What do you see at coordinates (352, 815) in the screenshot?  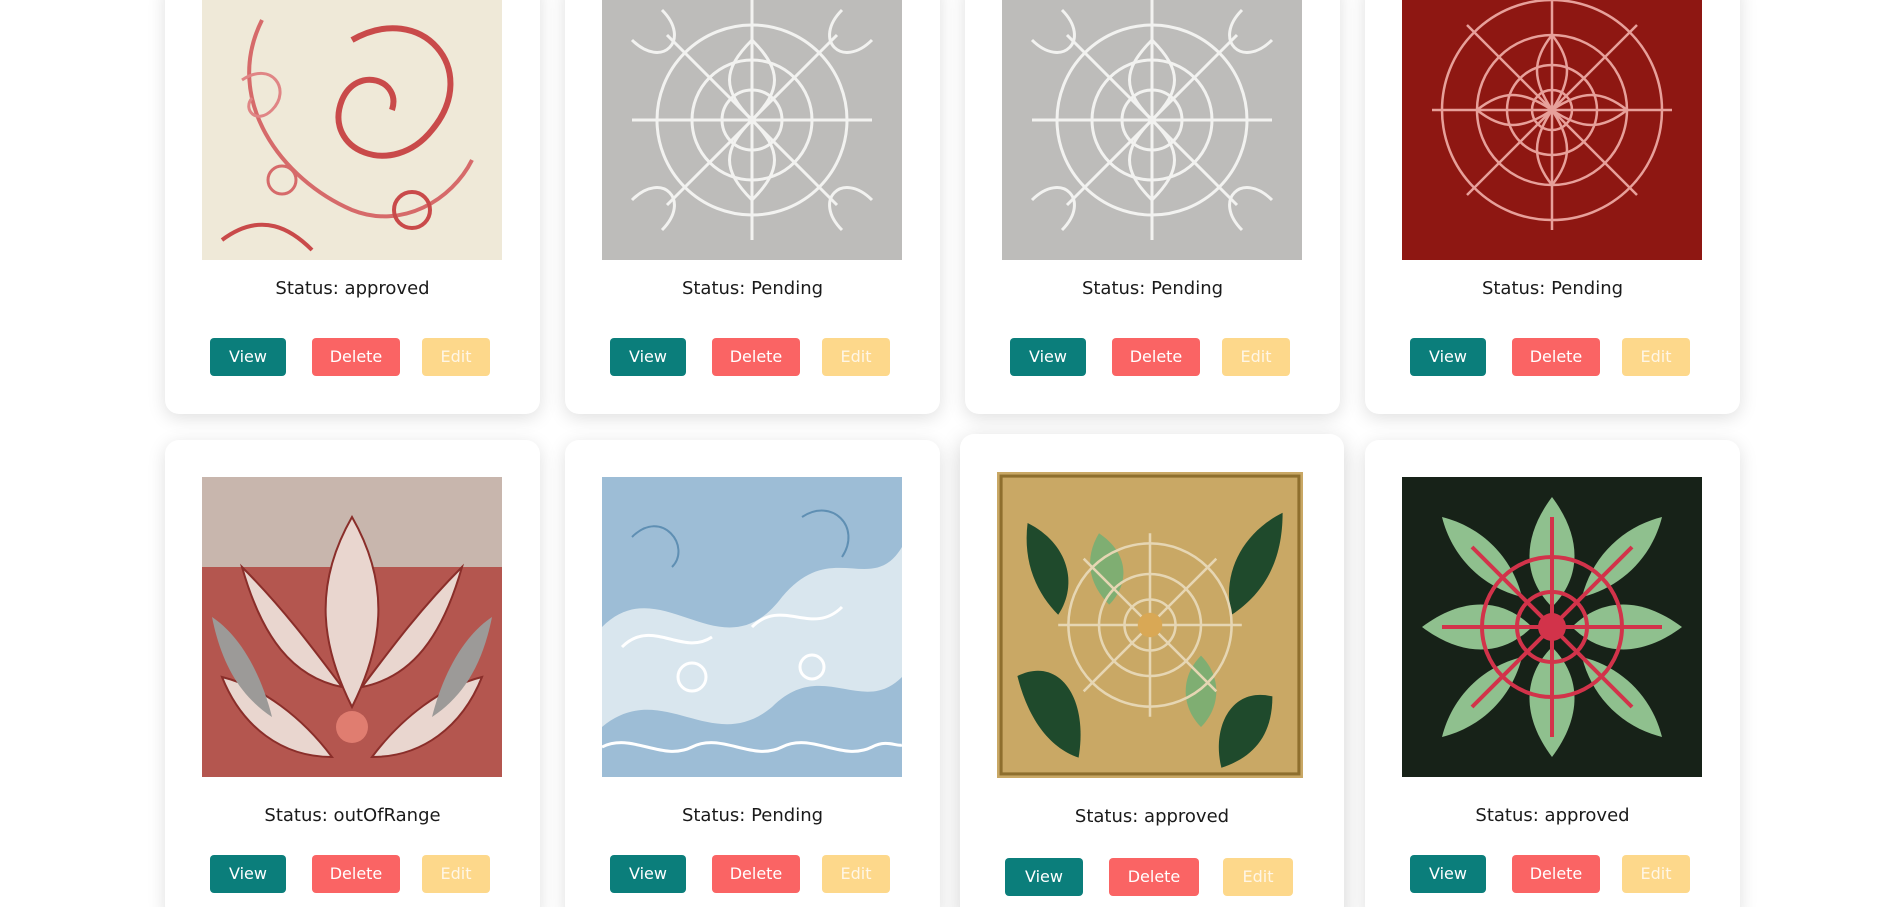 I see `card-status: Status: outOfRange` at bounding box center [352, 815].